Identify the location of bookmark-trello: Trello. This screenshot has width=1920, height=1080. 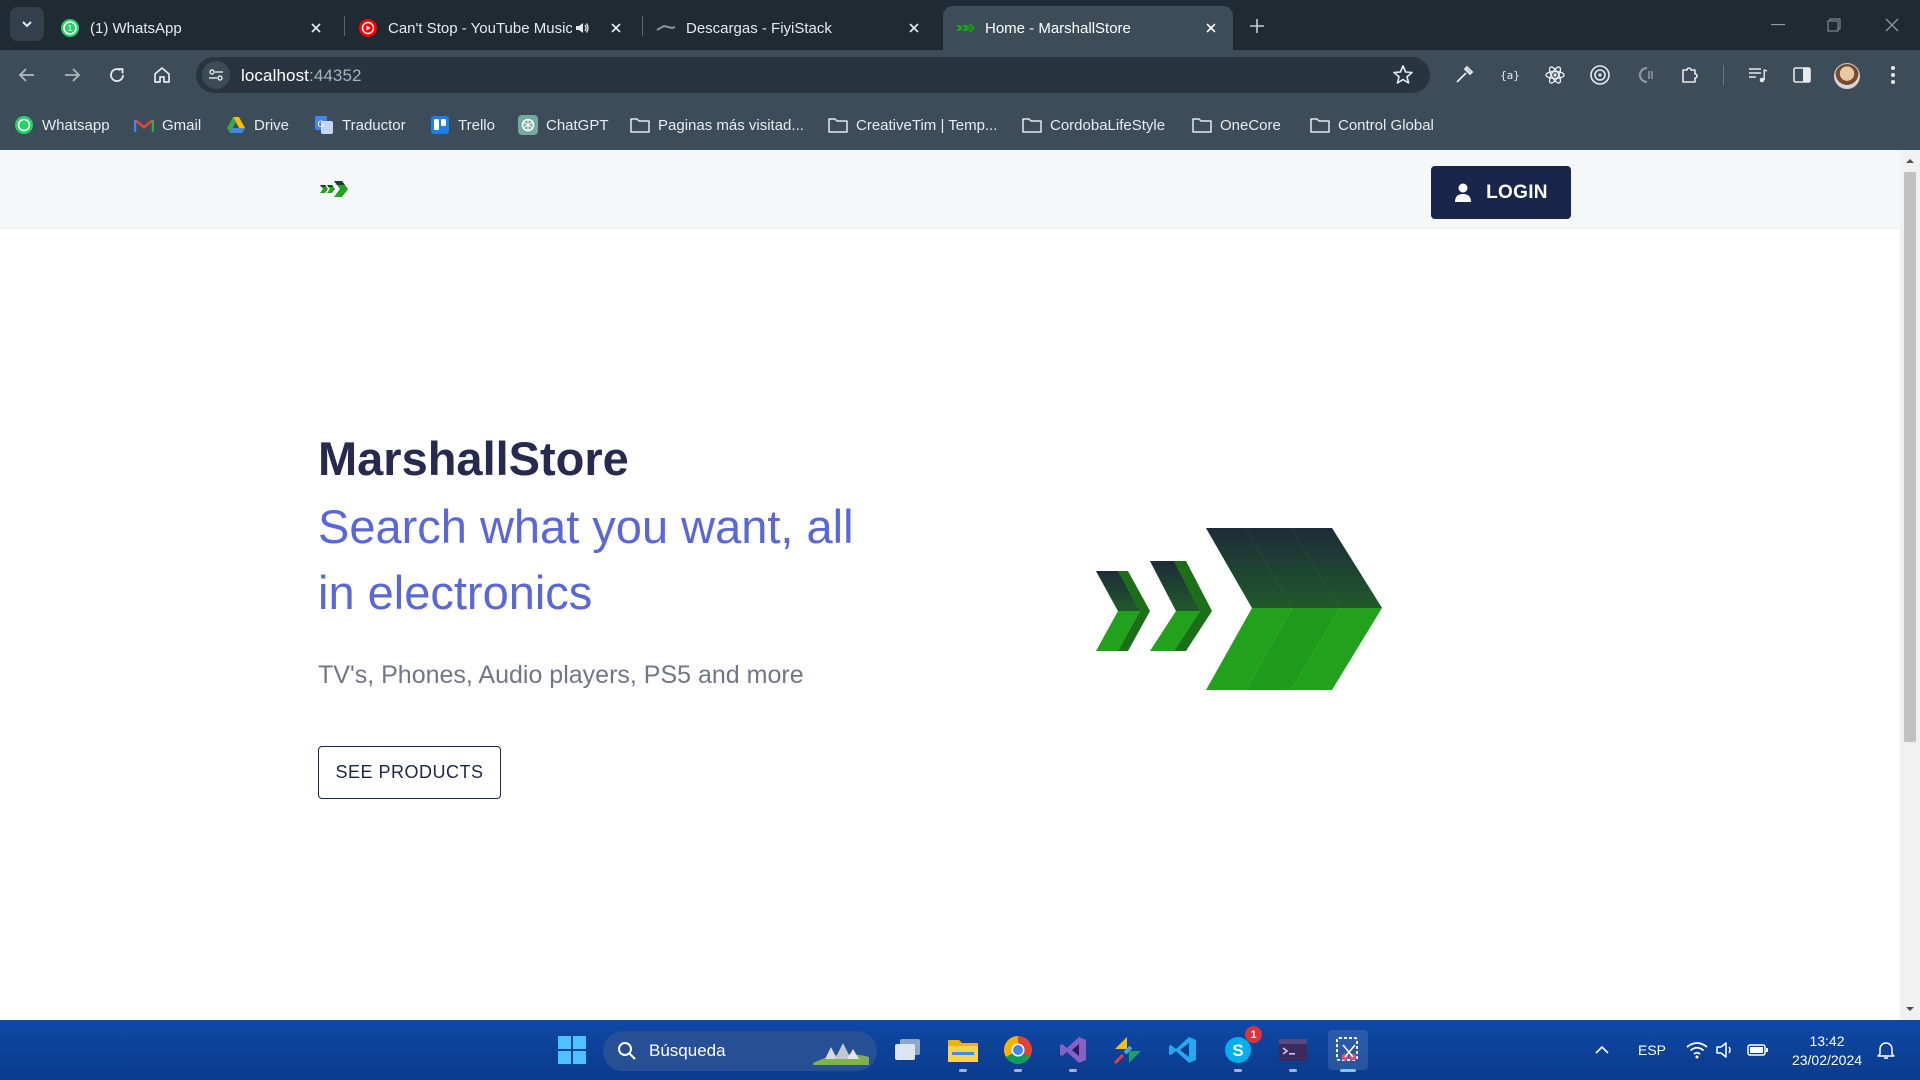
(462, 125).